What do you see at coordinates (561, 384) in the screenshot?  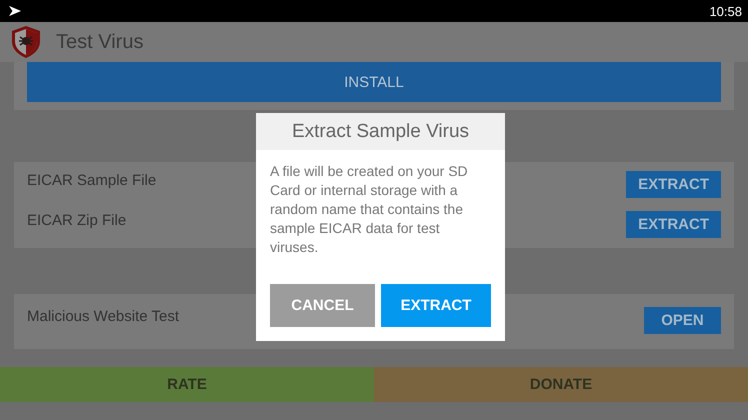 I see `bottom-button: DONATE` at bounding box center [561, 384].